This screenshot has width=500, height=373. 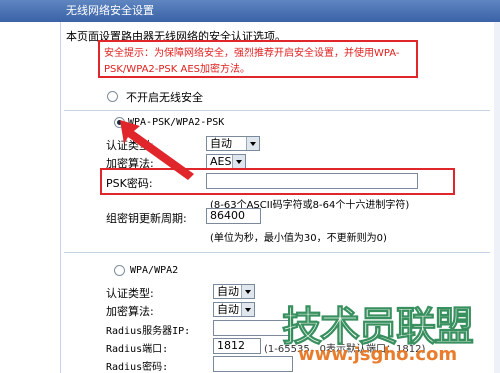 I want to click on radius-password-input, so click(x=253, y=364).